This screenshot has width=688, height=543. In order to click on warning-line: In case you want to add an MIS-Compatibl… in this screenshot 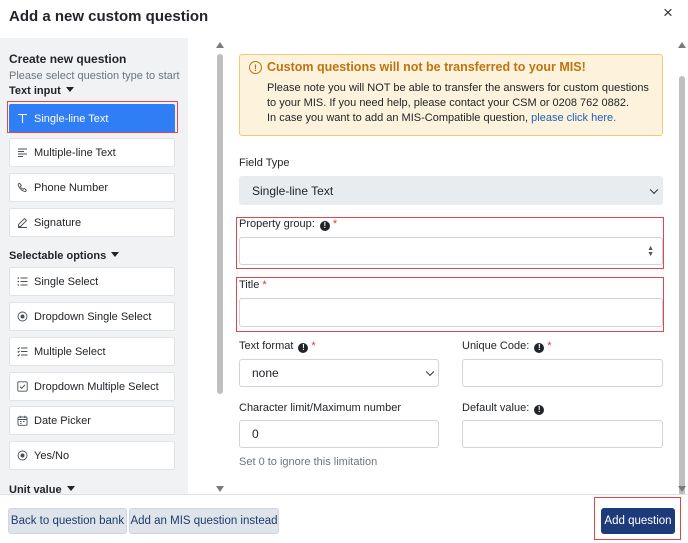, I will do `click(442, 118)`.